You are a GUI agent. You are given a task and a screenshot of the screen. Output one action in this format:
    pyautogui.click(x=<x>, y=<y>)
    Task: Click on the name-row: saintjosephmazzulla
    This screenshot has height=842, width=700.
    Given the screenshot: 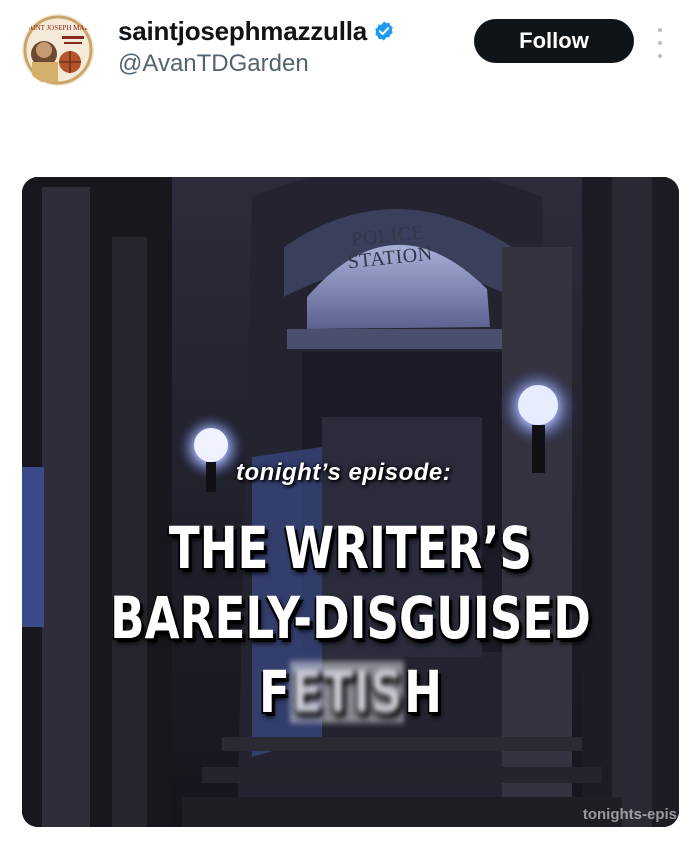 What is the action you would take?
    pyautogui.click(x=256, y=31)
    